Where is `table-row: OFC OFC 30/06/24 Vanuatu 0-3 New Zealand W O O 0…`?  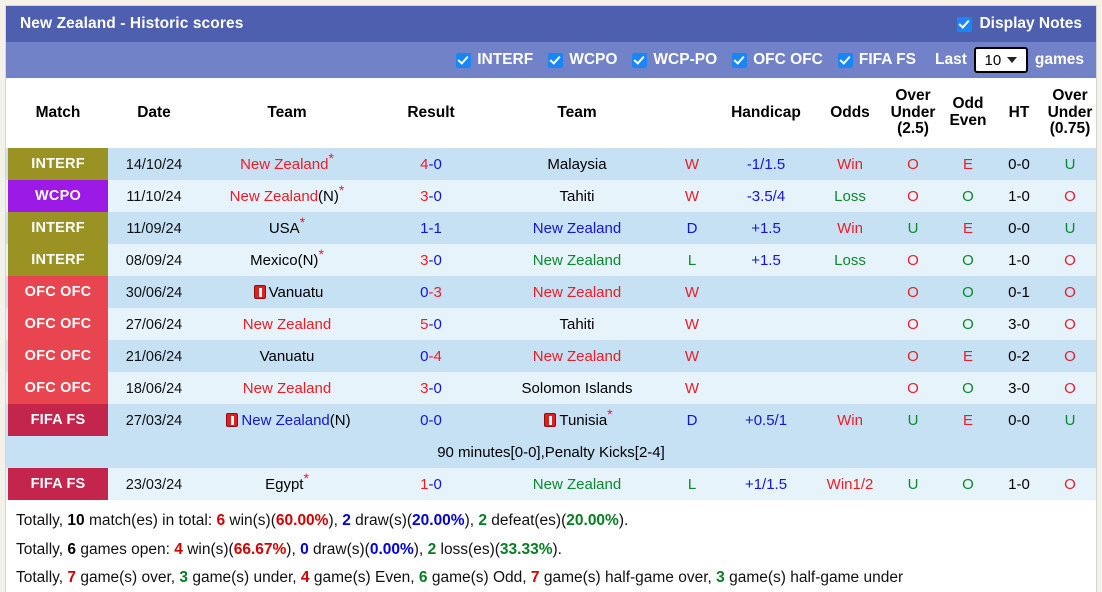
table-row: OFC OFC 30/06/24 Vanuatu 0-3 New Zealand W O O 0… is located at coordinates (551, 292).